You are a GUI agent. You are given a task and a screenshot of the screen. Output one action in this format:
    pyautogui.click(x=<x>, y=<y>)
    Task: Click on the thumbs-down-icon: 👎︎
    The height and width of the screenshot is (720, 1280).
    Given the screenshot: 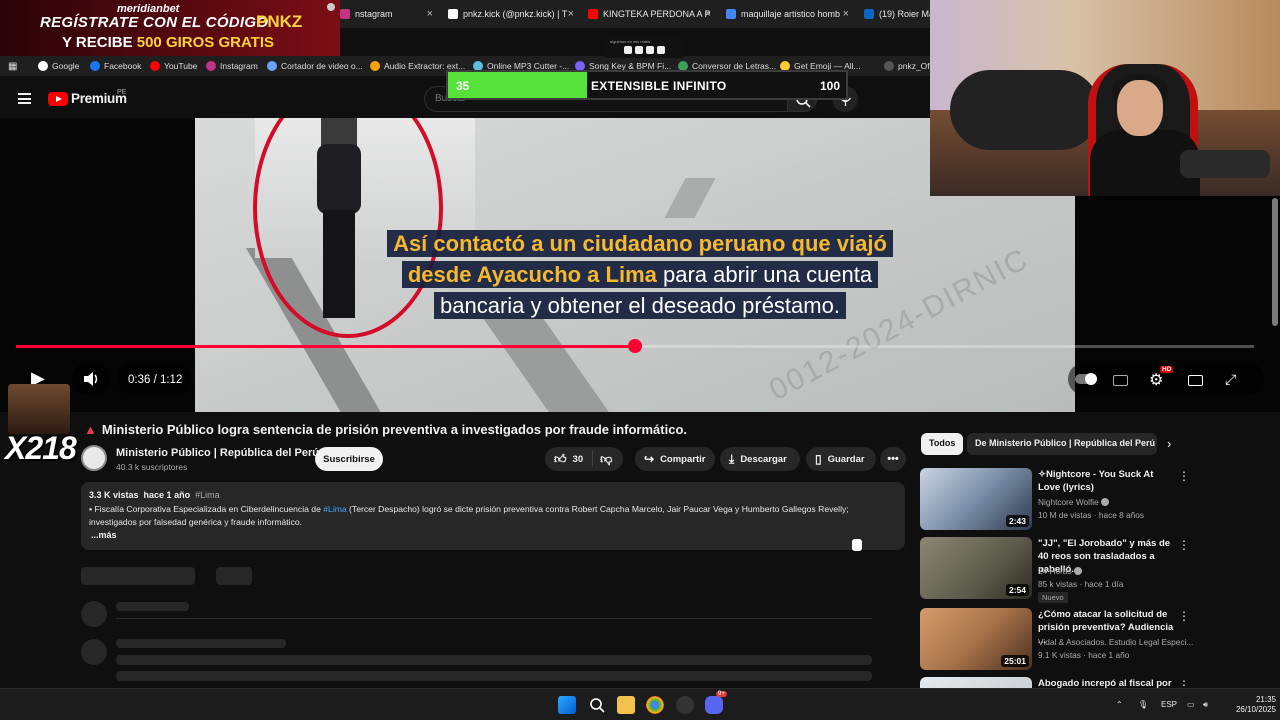 What is the action you would take?
    pyautogui.click(x=606, y=459)
    